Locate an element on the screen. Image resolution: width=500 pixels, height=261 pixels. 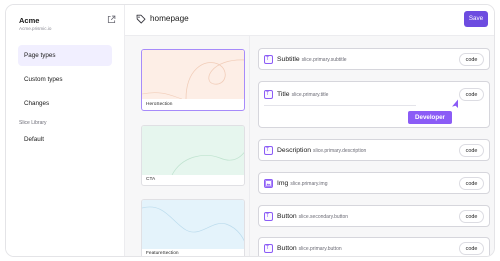
sidebar-item-page-types: Page types is located at coordinates (65, 55).